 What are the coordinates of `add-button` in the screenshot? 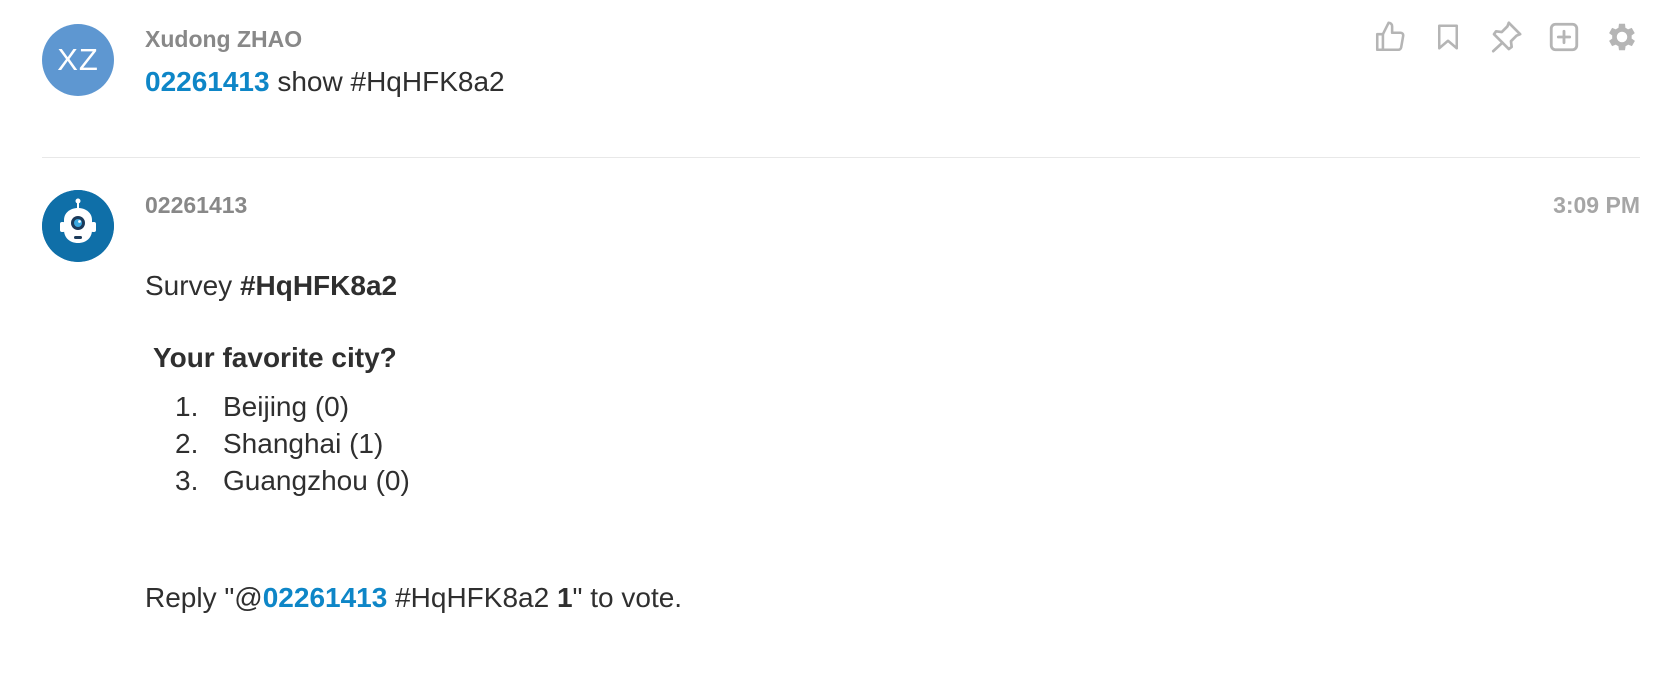 It's located at (1564, 37).